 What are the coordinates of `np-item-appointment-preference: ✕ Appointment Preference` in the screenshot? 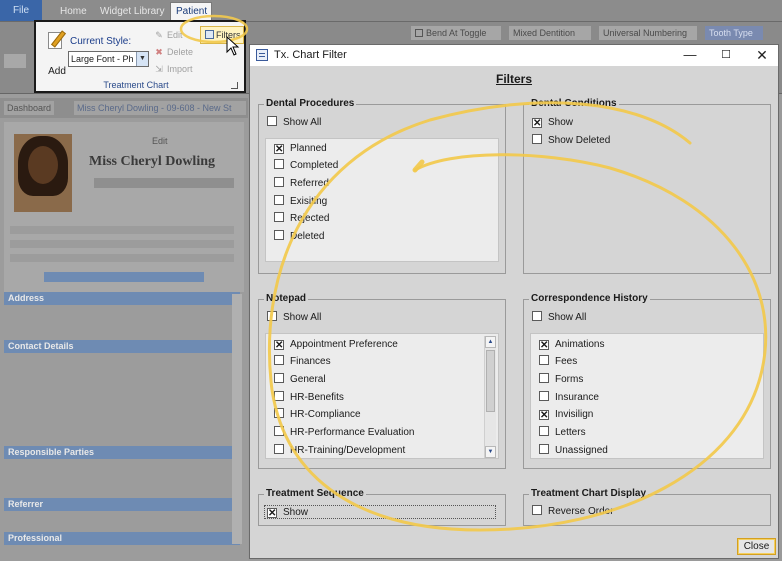 It's located at (336, 345).